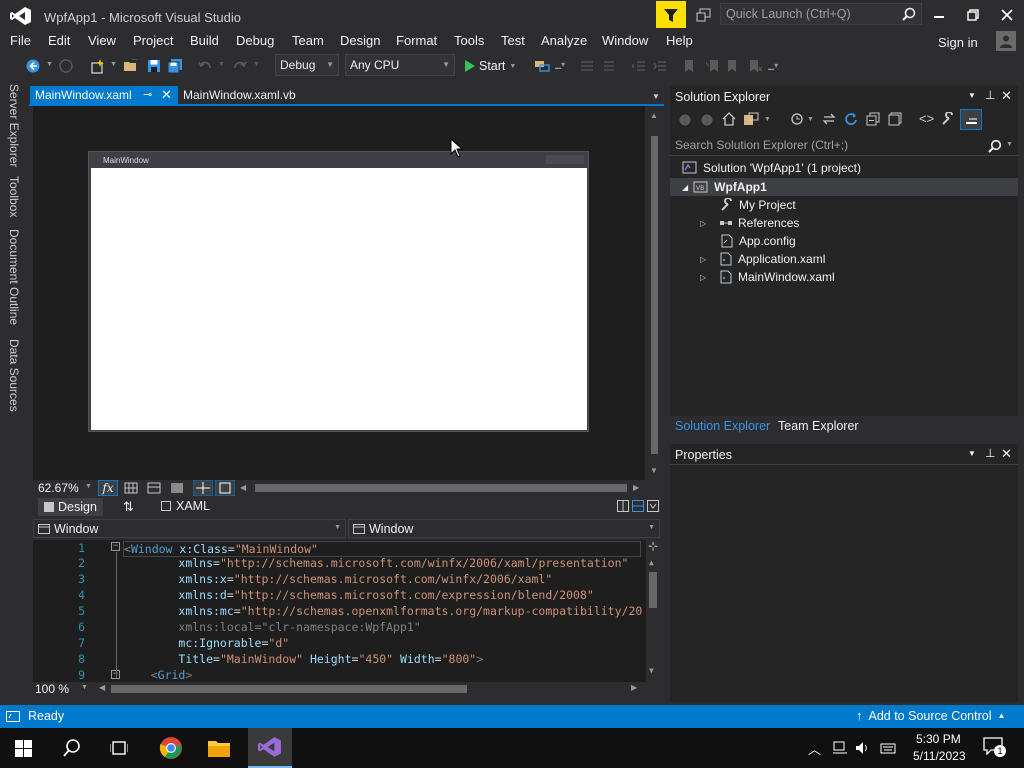 This screenshot has height=768, width=1024. What do you see at coordinates (654, 293) in the screenshot?
I see `designer-vertical-scrollbar: ▲ ▼` at bounding box center [654, 293].